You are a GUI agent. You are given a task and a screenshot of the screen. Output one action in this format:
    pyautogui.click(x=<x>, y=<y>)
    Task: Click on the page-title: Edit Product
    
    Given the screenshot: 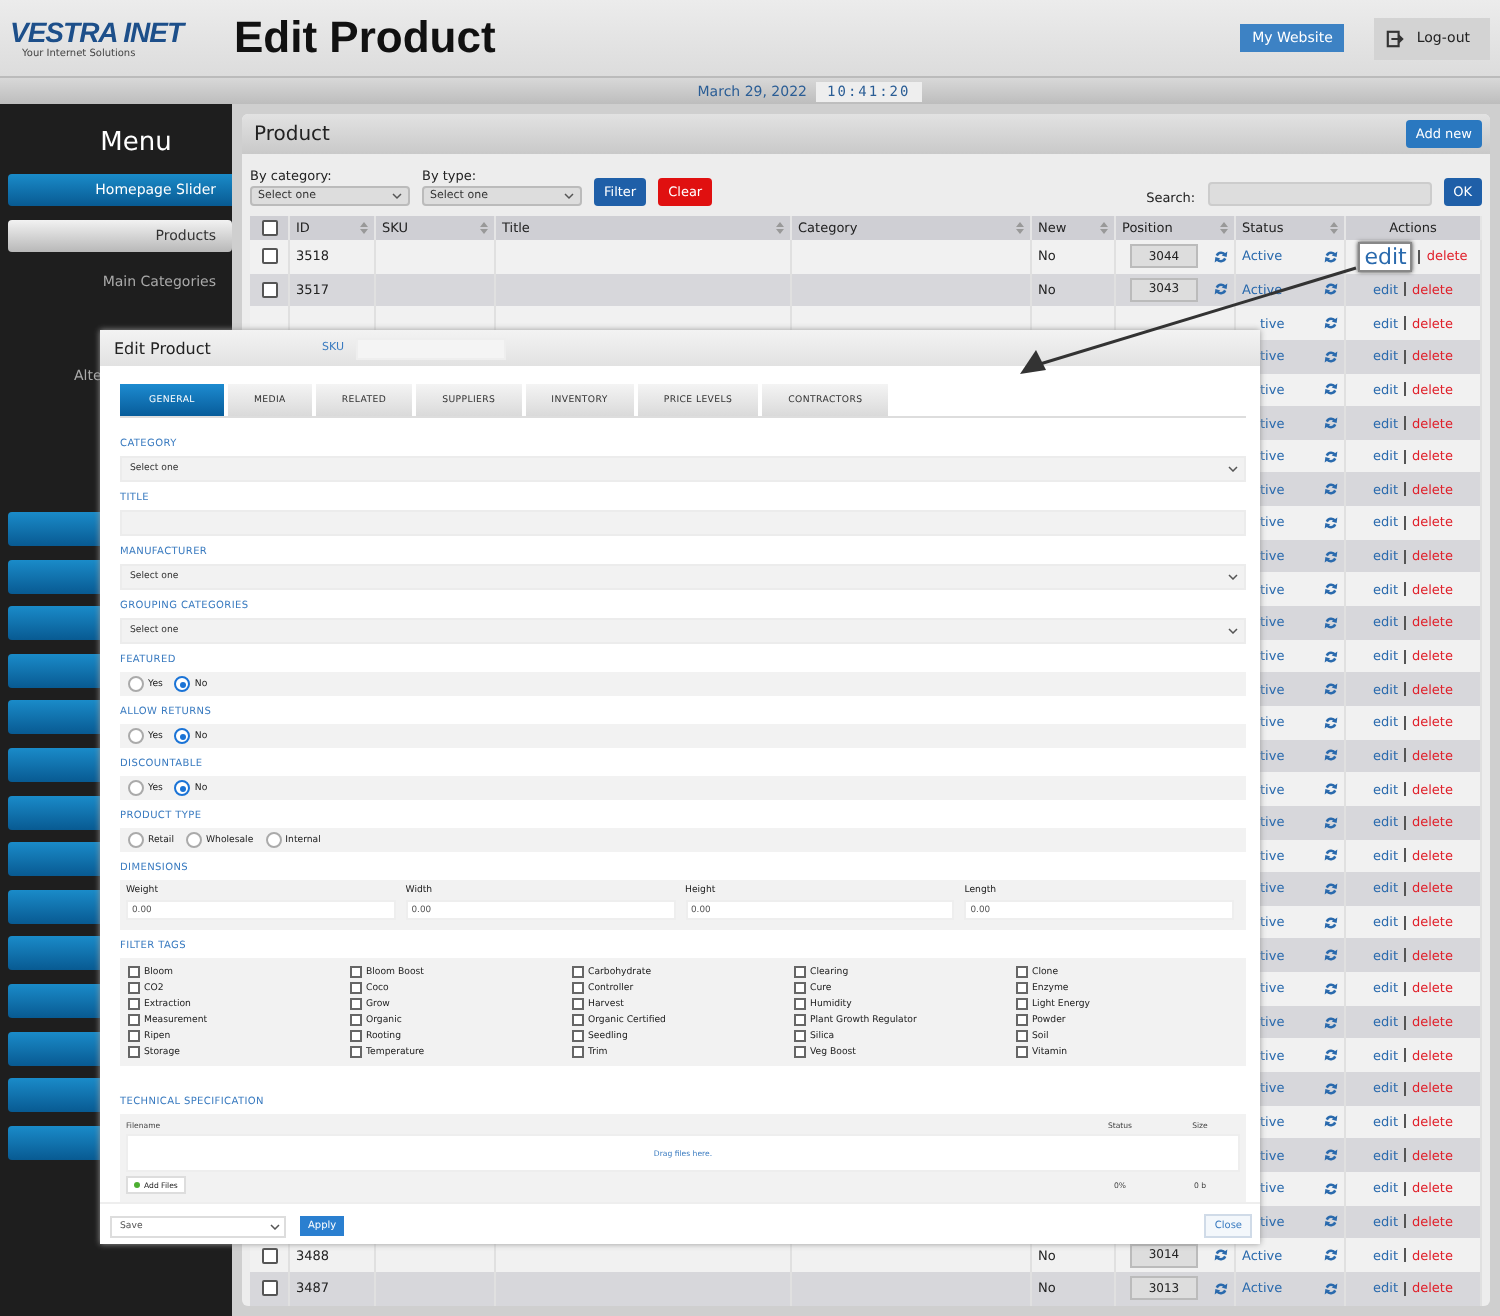 What is the action you would take?
    pyautogui.click(x=366, y=38)
    